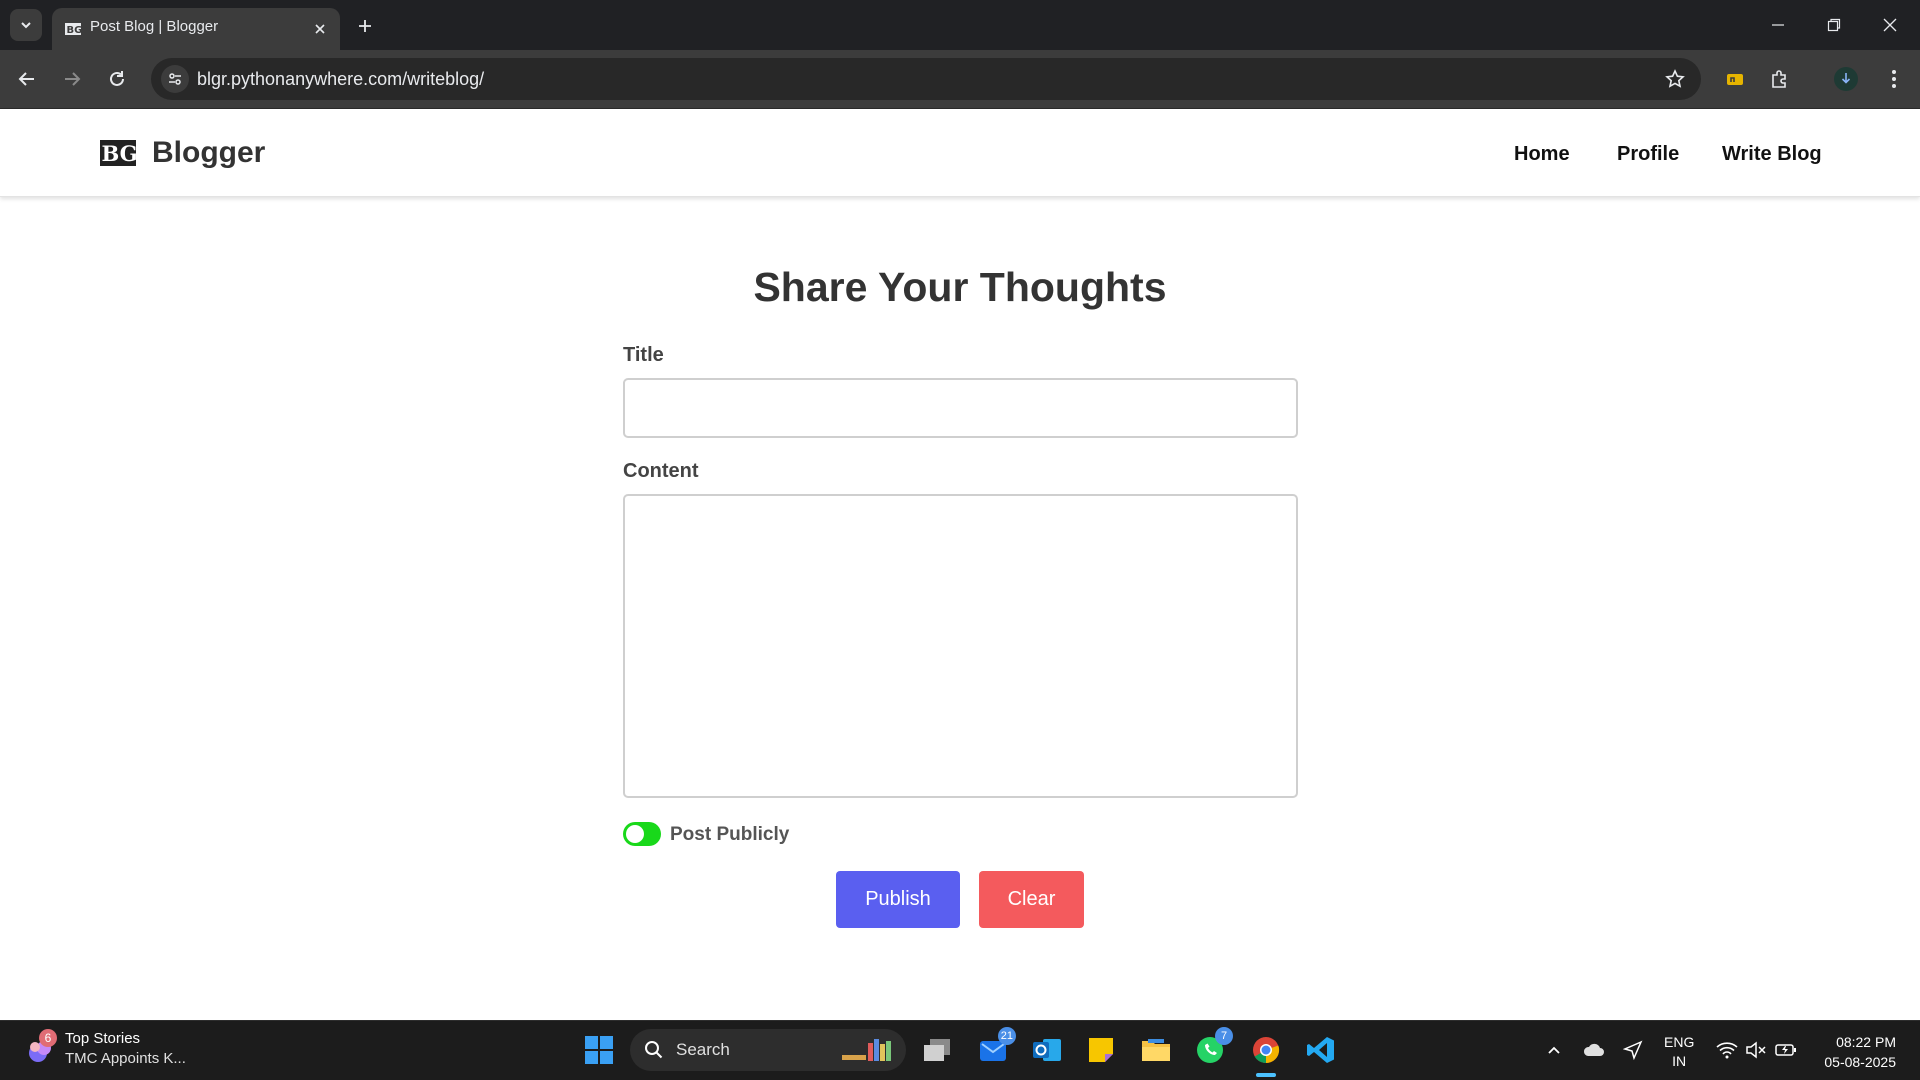 The image size is (1920, 1080). What do you see at coordinates (1853, 1052) in the screenshot?
I see `system-clock: 08:22 PM 05-08-2025` at bounding box center [1853, 1052].